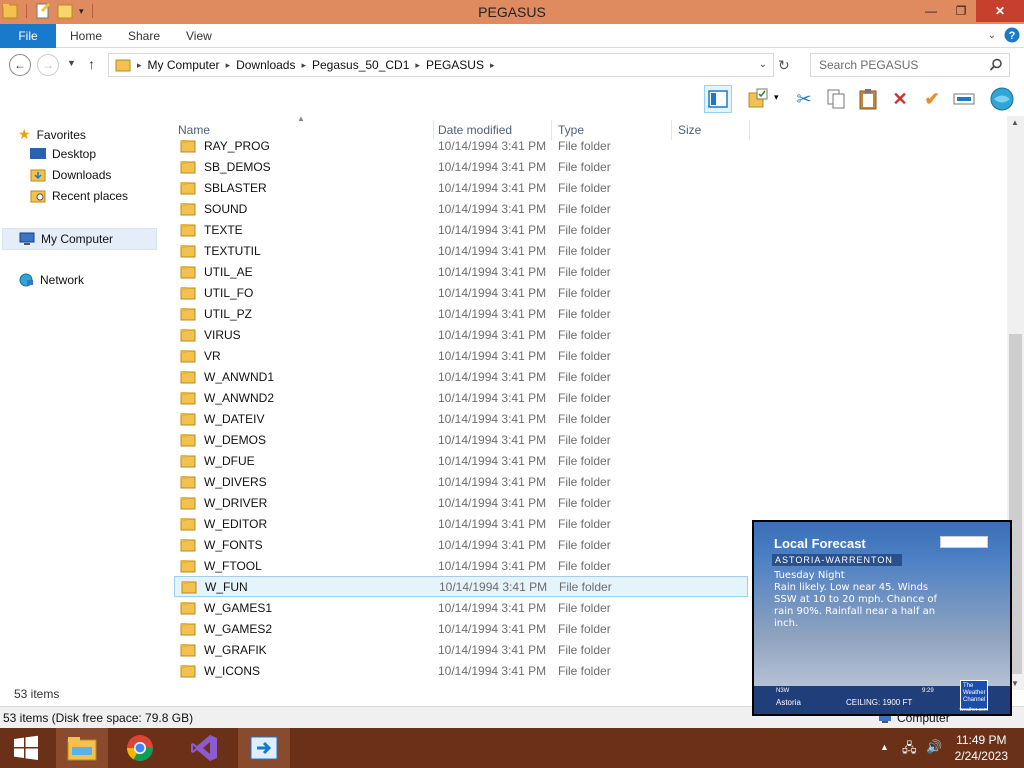  I want to click on taskbar-chrome, so click(140, 748).